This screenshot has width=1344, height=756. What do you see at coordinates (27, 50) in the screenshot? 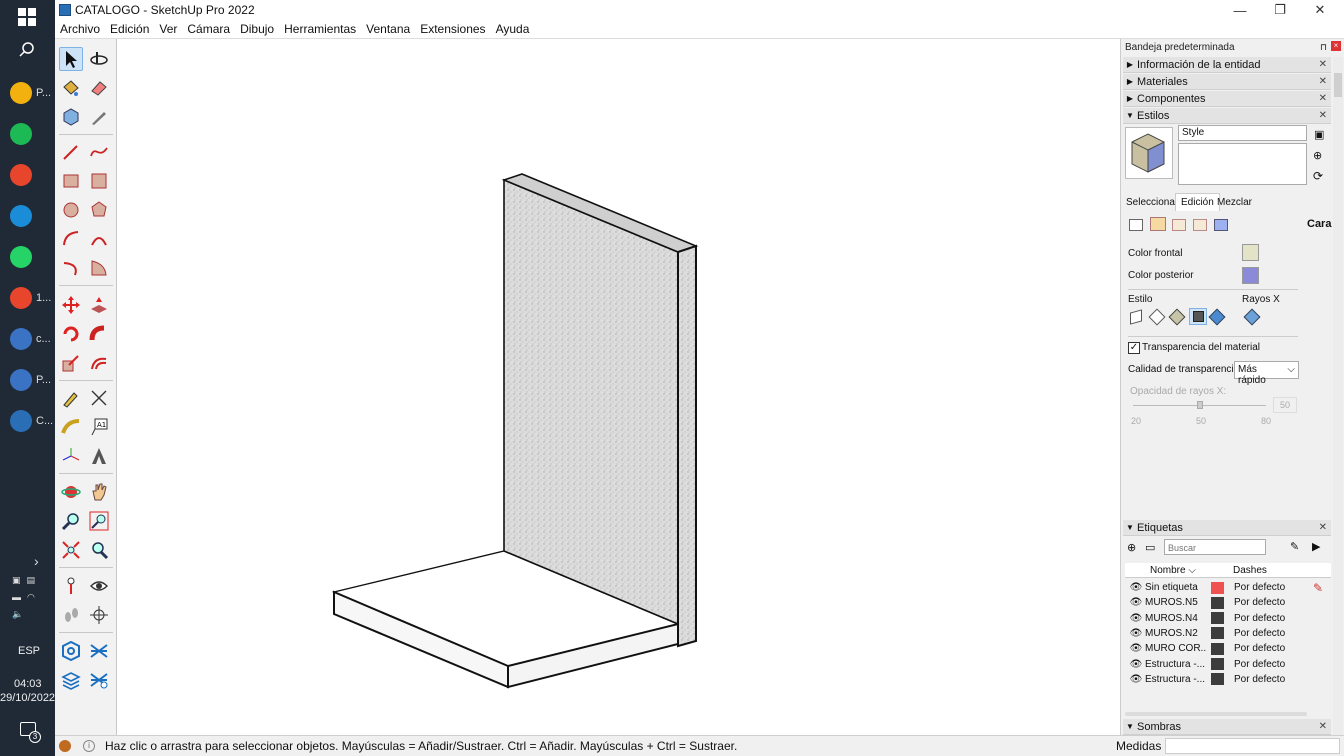
I see `search-icon` at bounding box center [27, 50].